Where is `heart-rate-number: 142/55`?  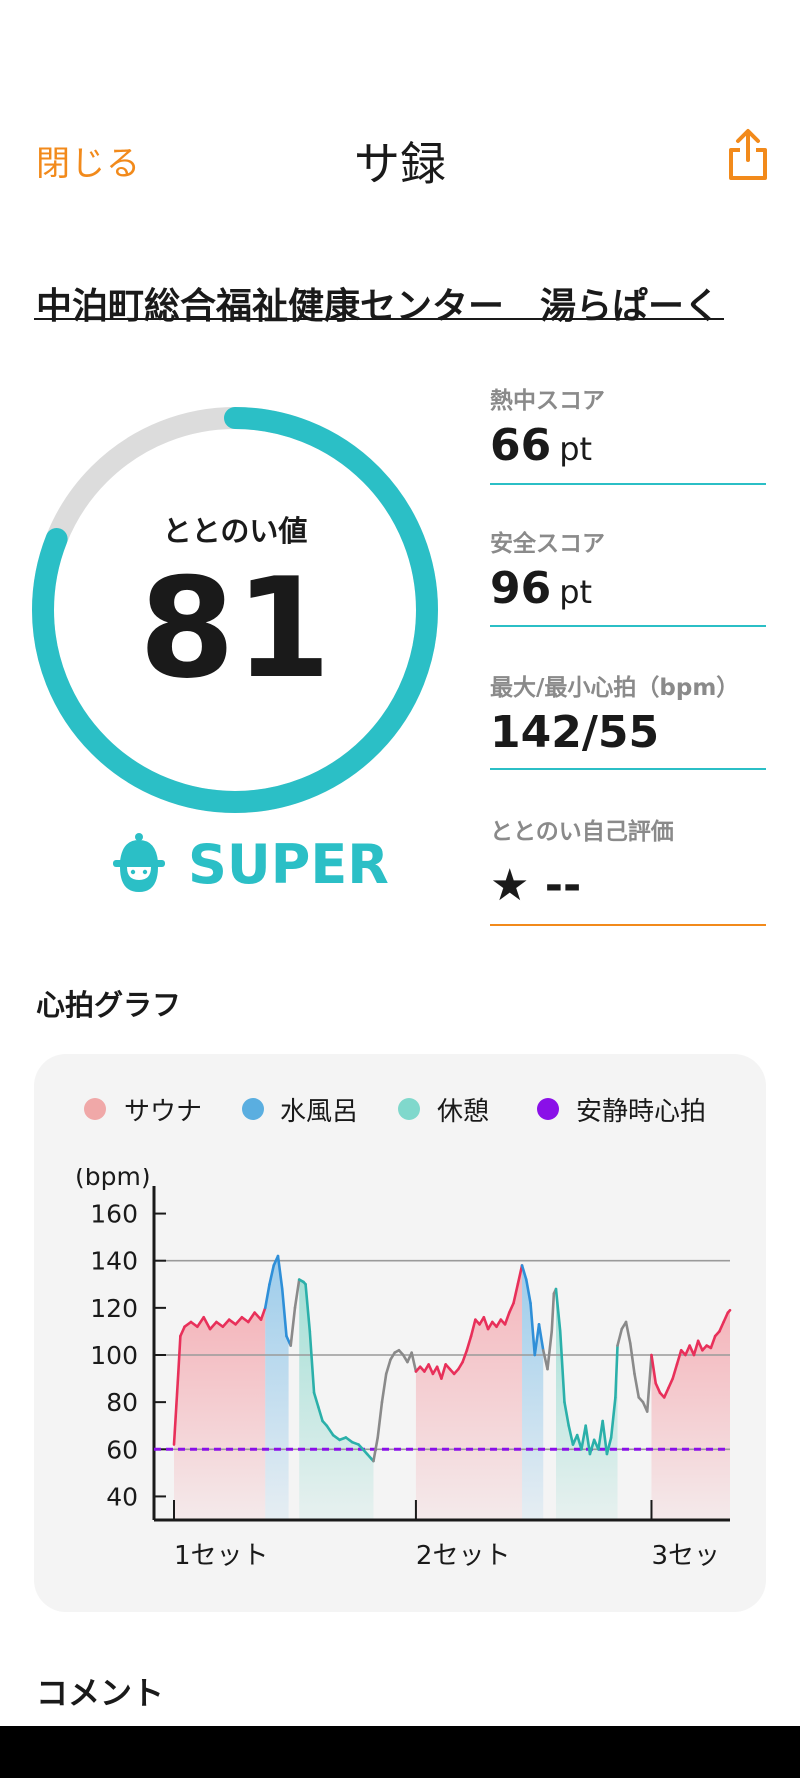 heart-rate-number: 142/55 is located at coordinates (575, 732).